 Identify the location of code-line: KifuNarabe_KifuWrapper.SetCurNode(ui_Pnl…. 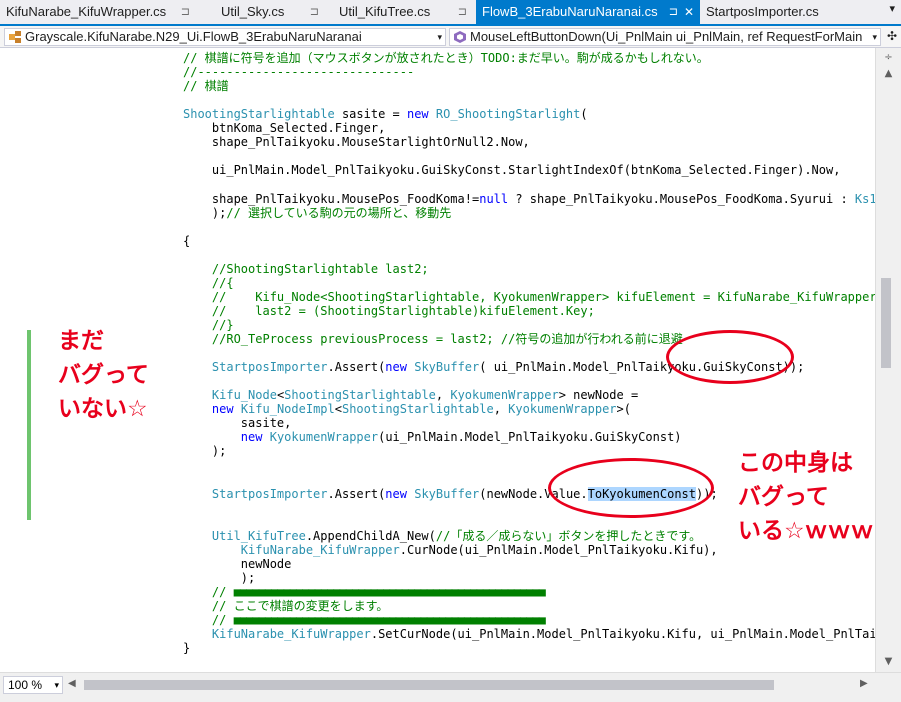
(529, 634).